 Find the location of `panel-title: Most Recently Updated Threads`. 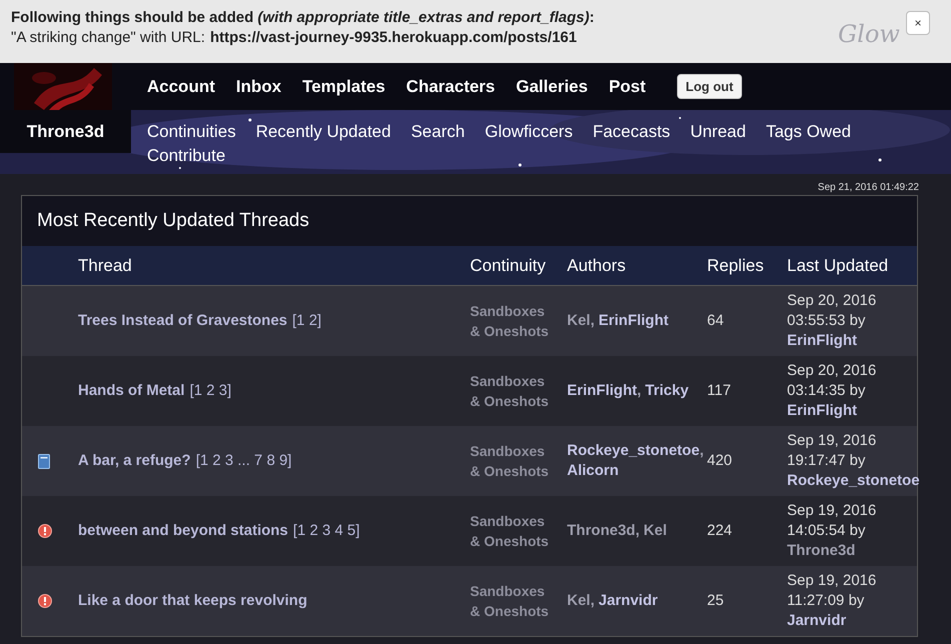

panel-title: Most Recently Updated Threads is located at coordinates (173, 220).